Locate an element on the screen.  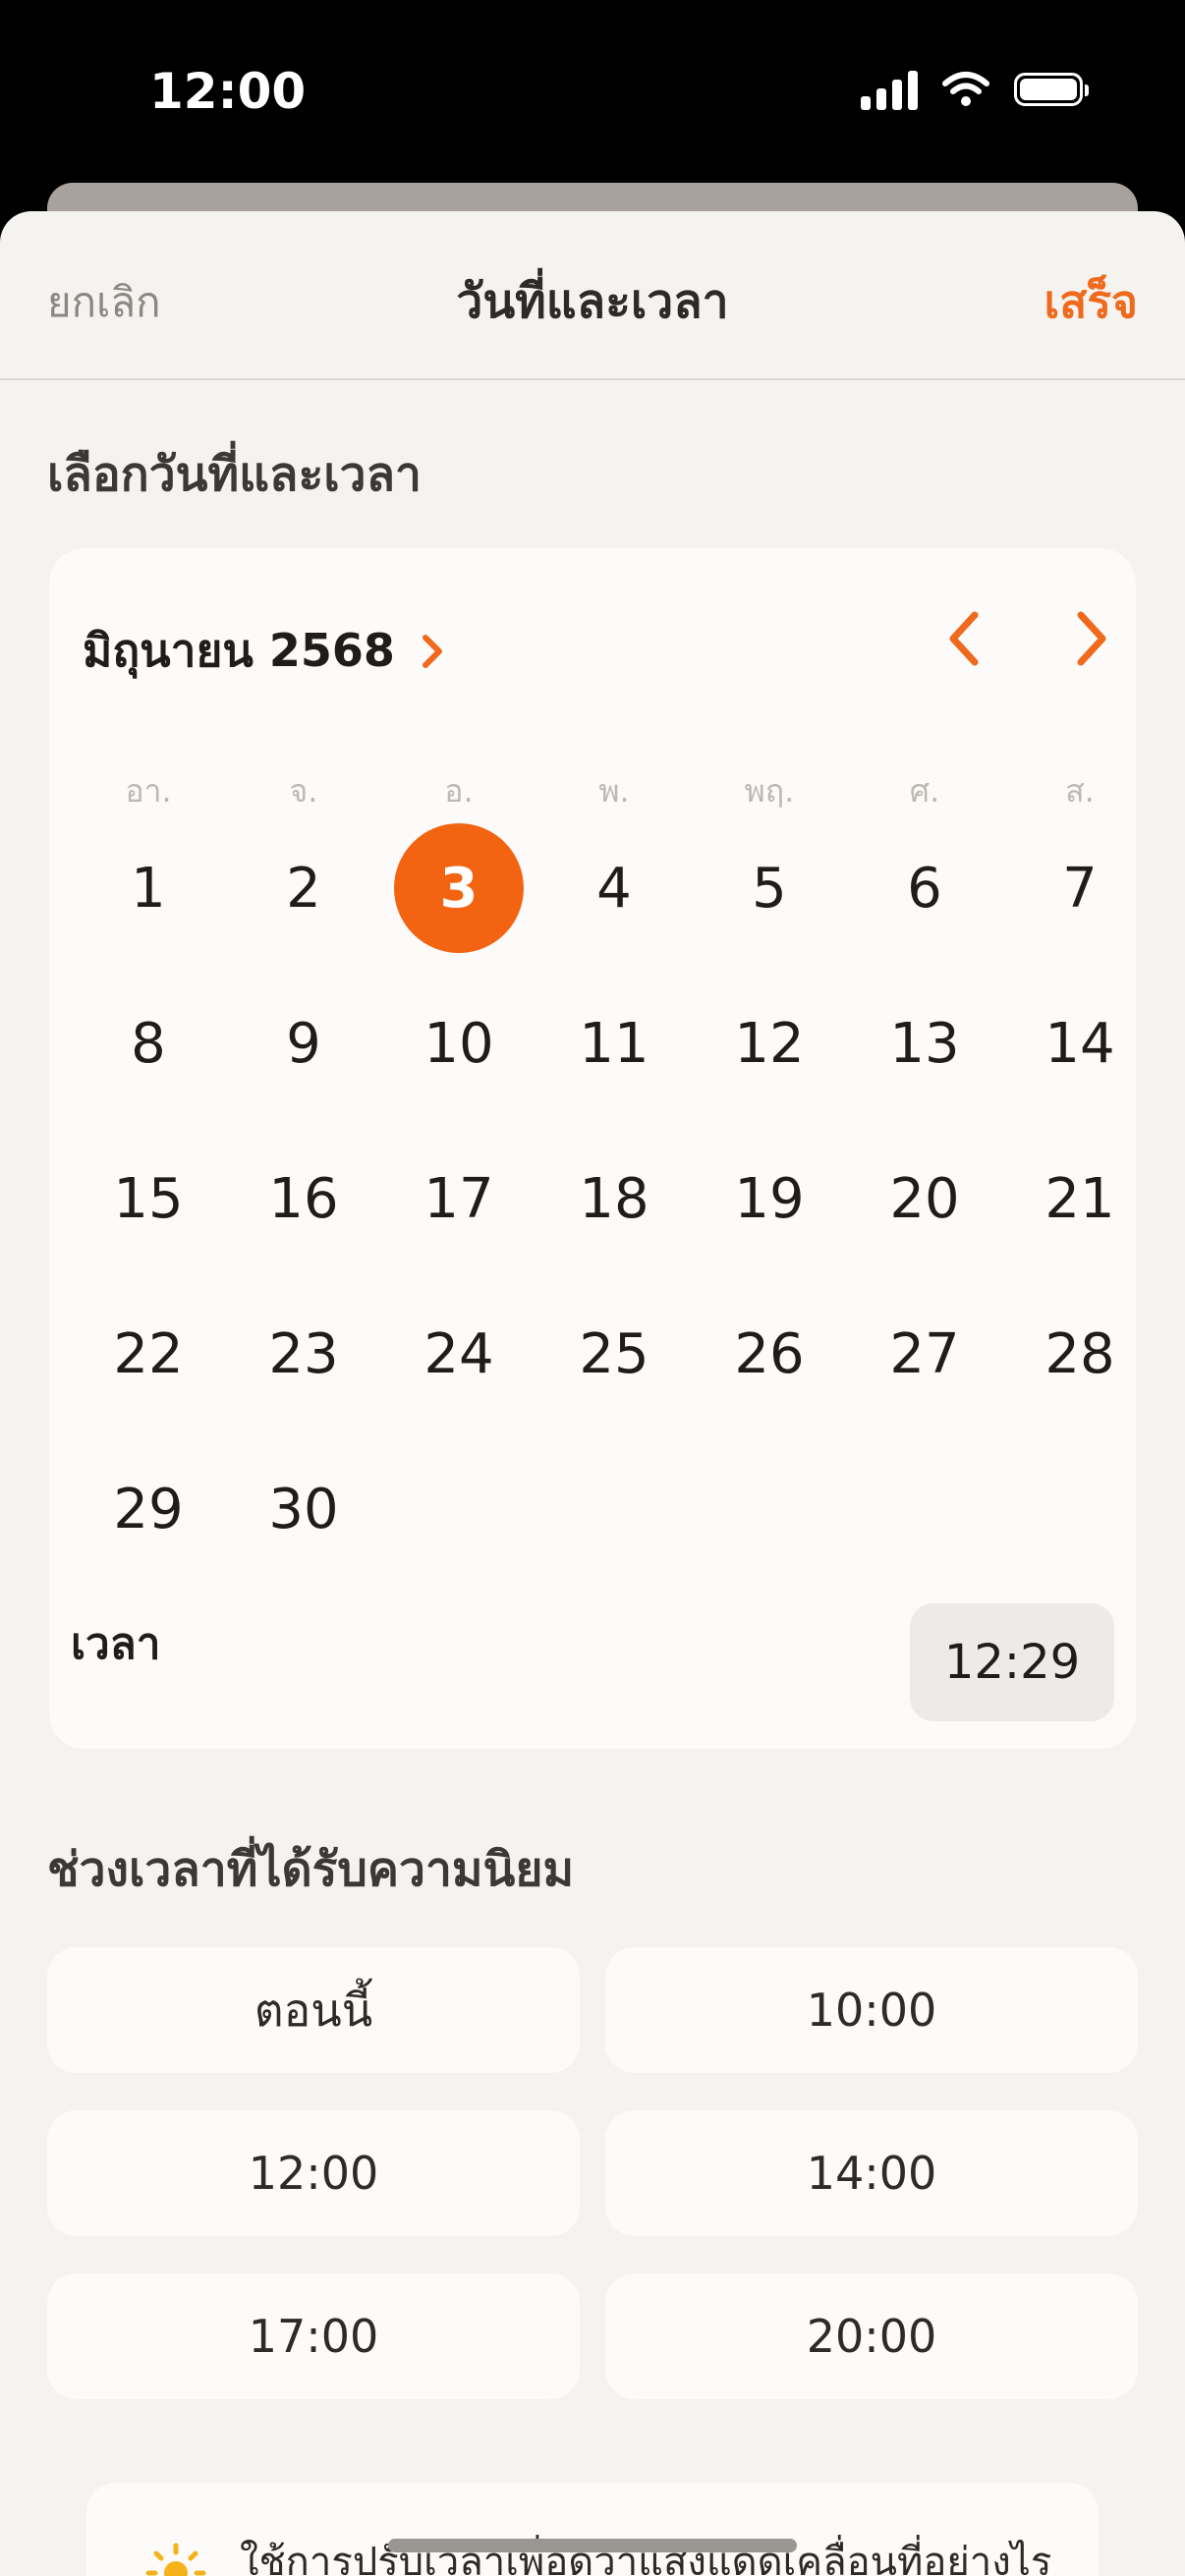
day-cell: 27 is located at coordinates (925, 1354).